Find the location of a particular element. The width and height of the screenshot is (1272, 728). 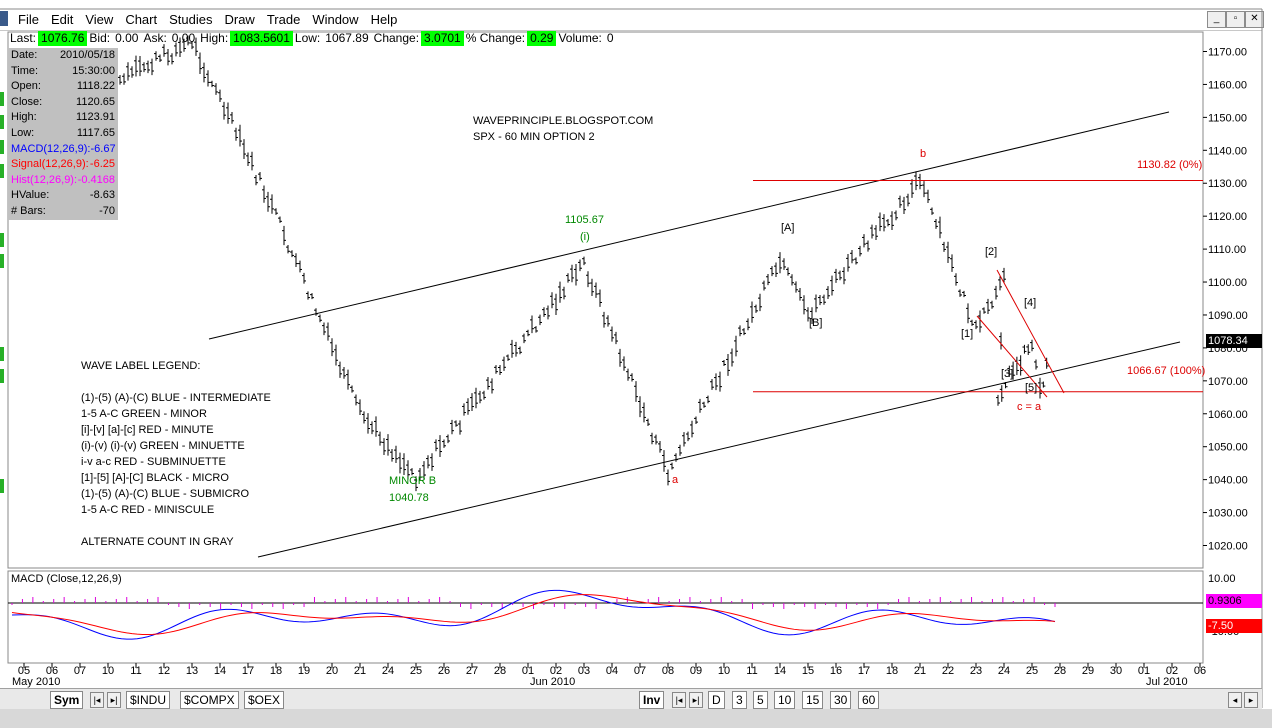

price-tick-label: 1130.00 is located at coordinates (1227, 184).